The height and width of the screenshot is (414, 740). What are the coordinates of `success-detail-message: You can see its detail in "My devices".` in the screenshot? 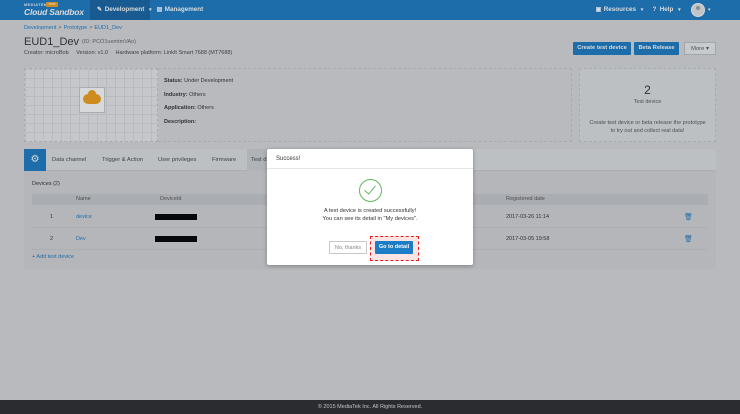 It's located at (370, 219).